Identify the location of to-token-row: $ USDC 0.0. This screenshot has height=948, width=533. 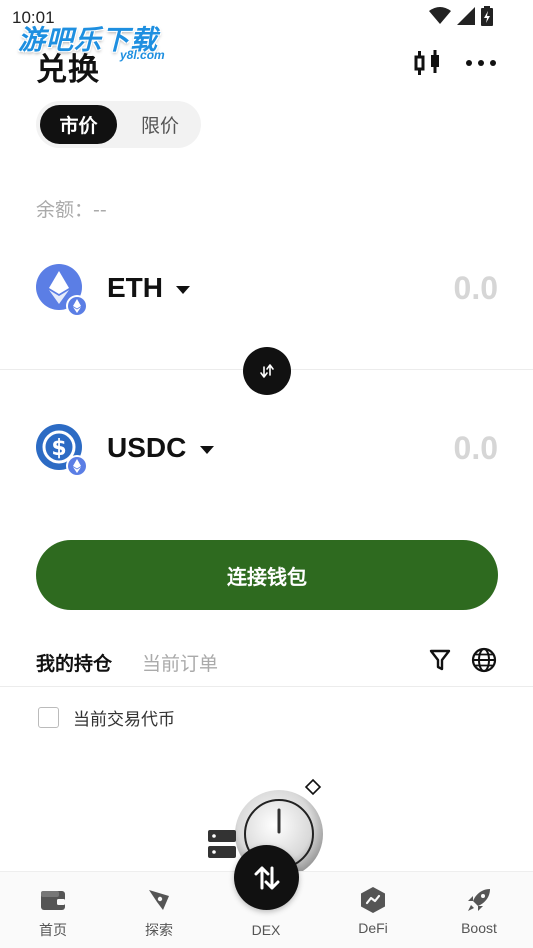
(267, 452).